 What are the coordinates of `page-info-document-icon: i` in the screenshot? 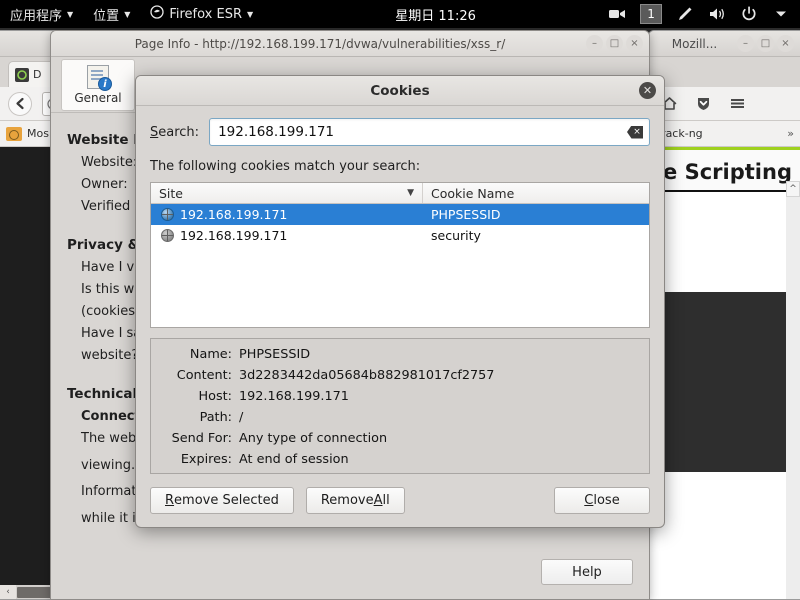 It's located at (99, 77).